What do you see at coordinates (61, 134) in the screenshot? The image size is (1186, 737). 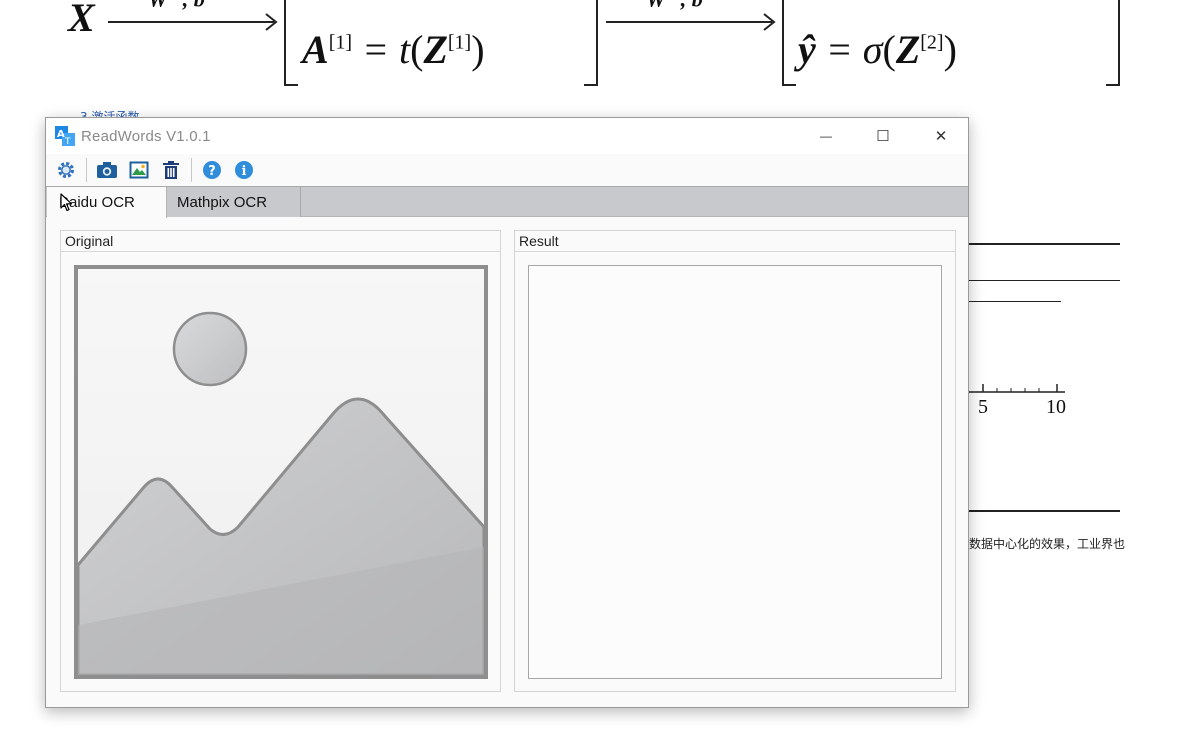 I see `svg-text: A` at bounding box center [61, 134].